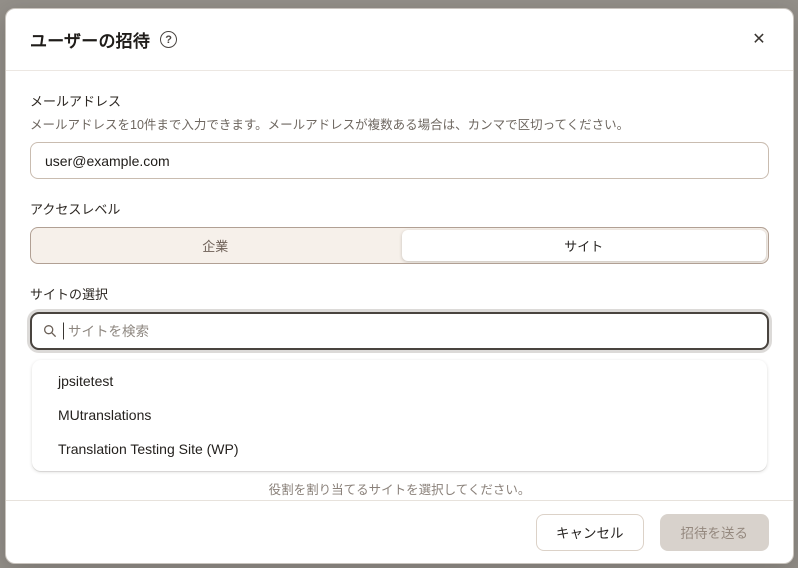  I want to click on access-level-label: アクセスレベル, so click(75, 209).